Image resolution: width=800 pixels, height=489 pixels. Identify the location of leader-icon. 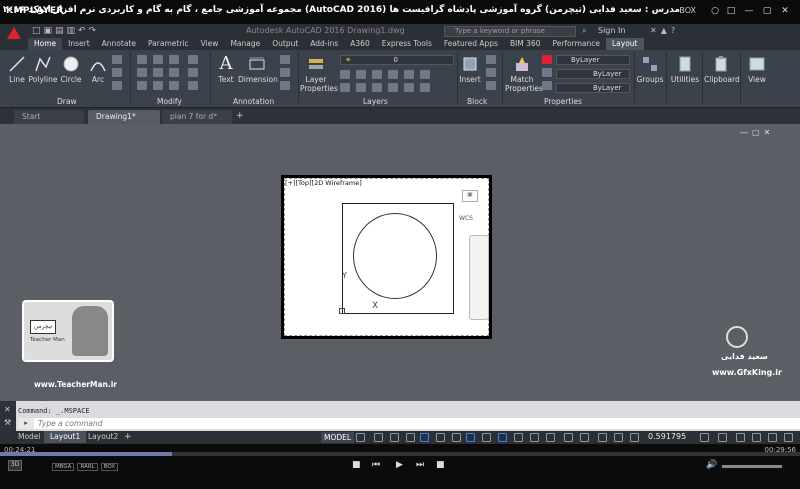
(285, 59).